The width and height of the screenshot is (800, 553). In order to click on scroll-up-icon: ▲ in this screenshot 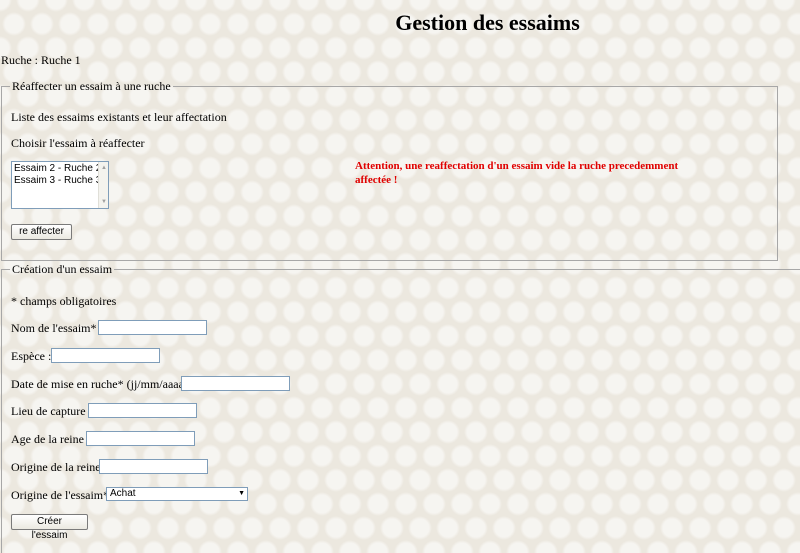, I will do `click(104, 168)`.